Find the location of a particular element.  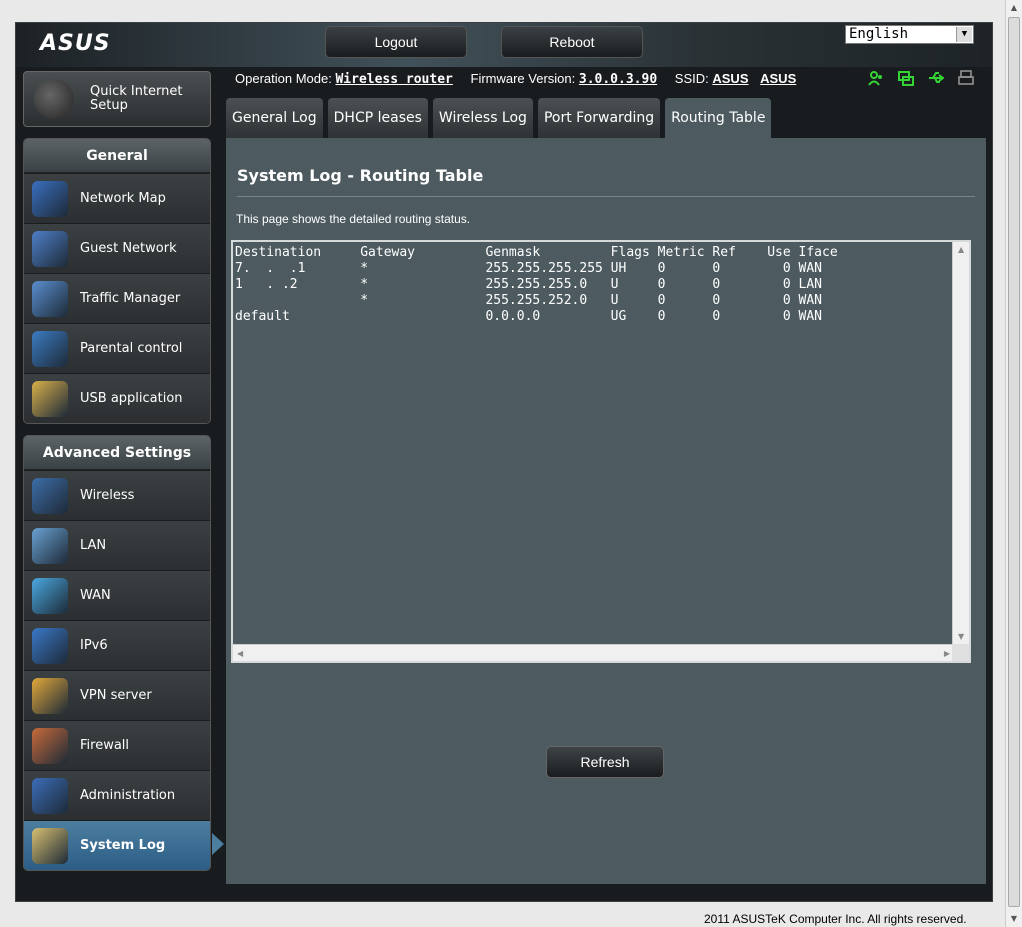

op-mode-link: Wireless router is located at coordinates (393, 79).